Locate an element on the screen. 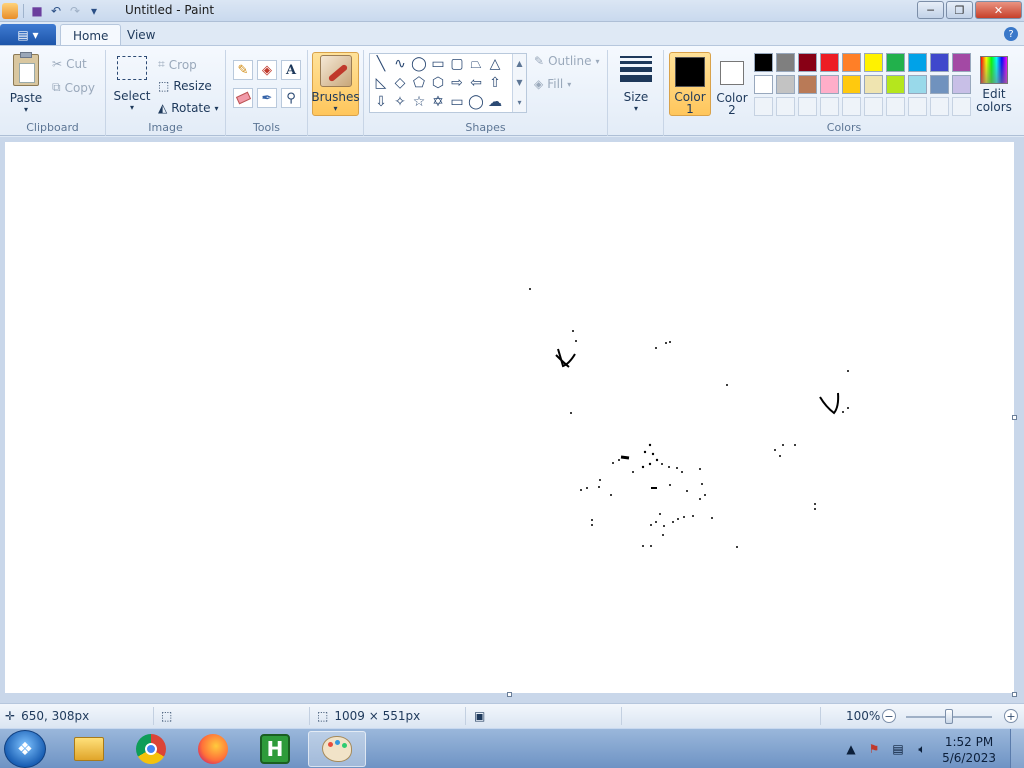  pencil-icon: ✎ is located at coordinates (243, 70).